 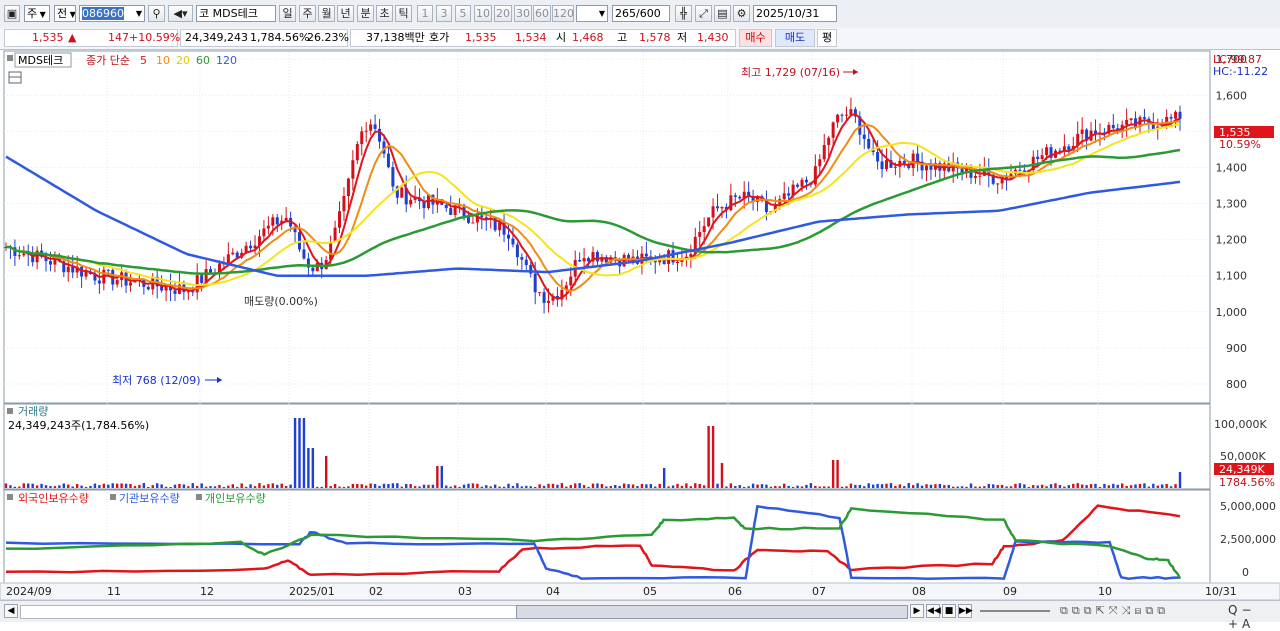 I want to click on scroll-thumb, so click(x=712, y=612).